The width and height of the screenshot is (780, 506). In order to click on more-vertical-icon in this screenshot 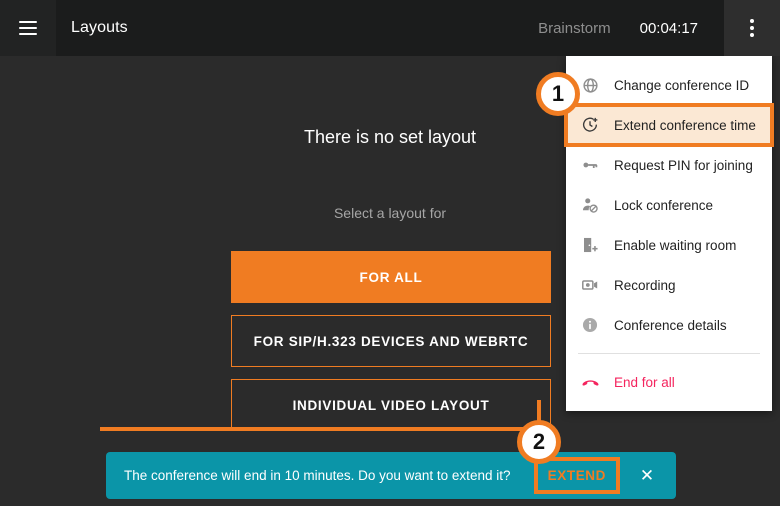, I will do `click(752, 28)`.